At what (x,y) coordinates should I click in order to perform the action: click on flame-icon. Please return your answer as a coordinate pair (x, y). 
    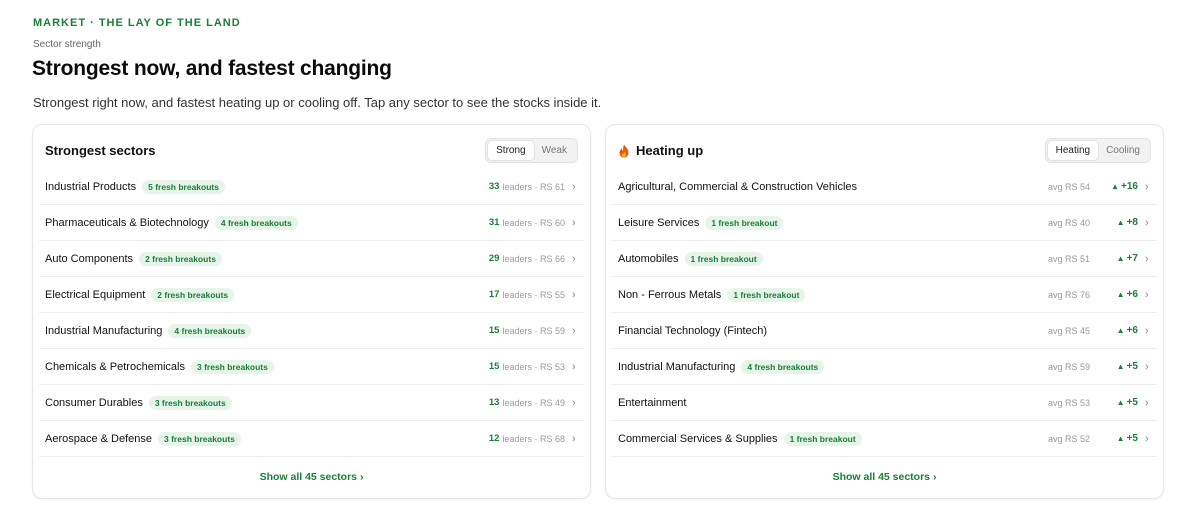
    Looking at the image, I should click on (624, 150).